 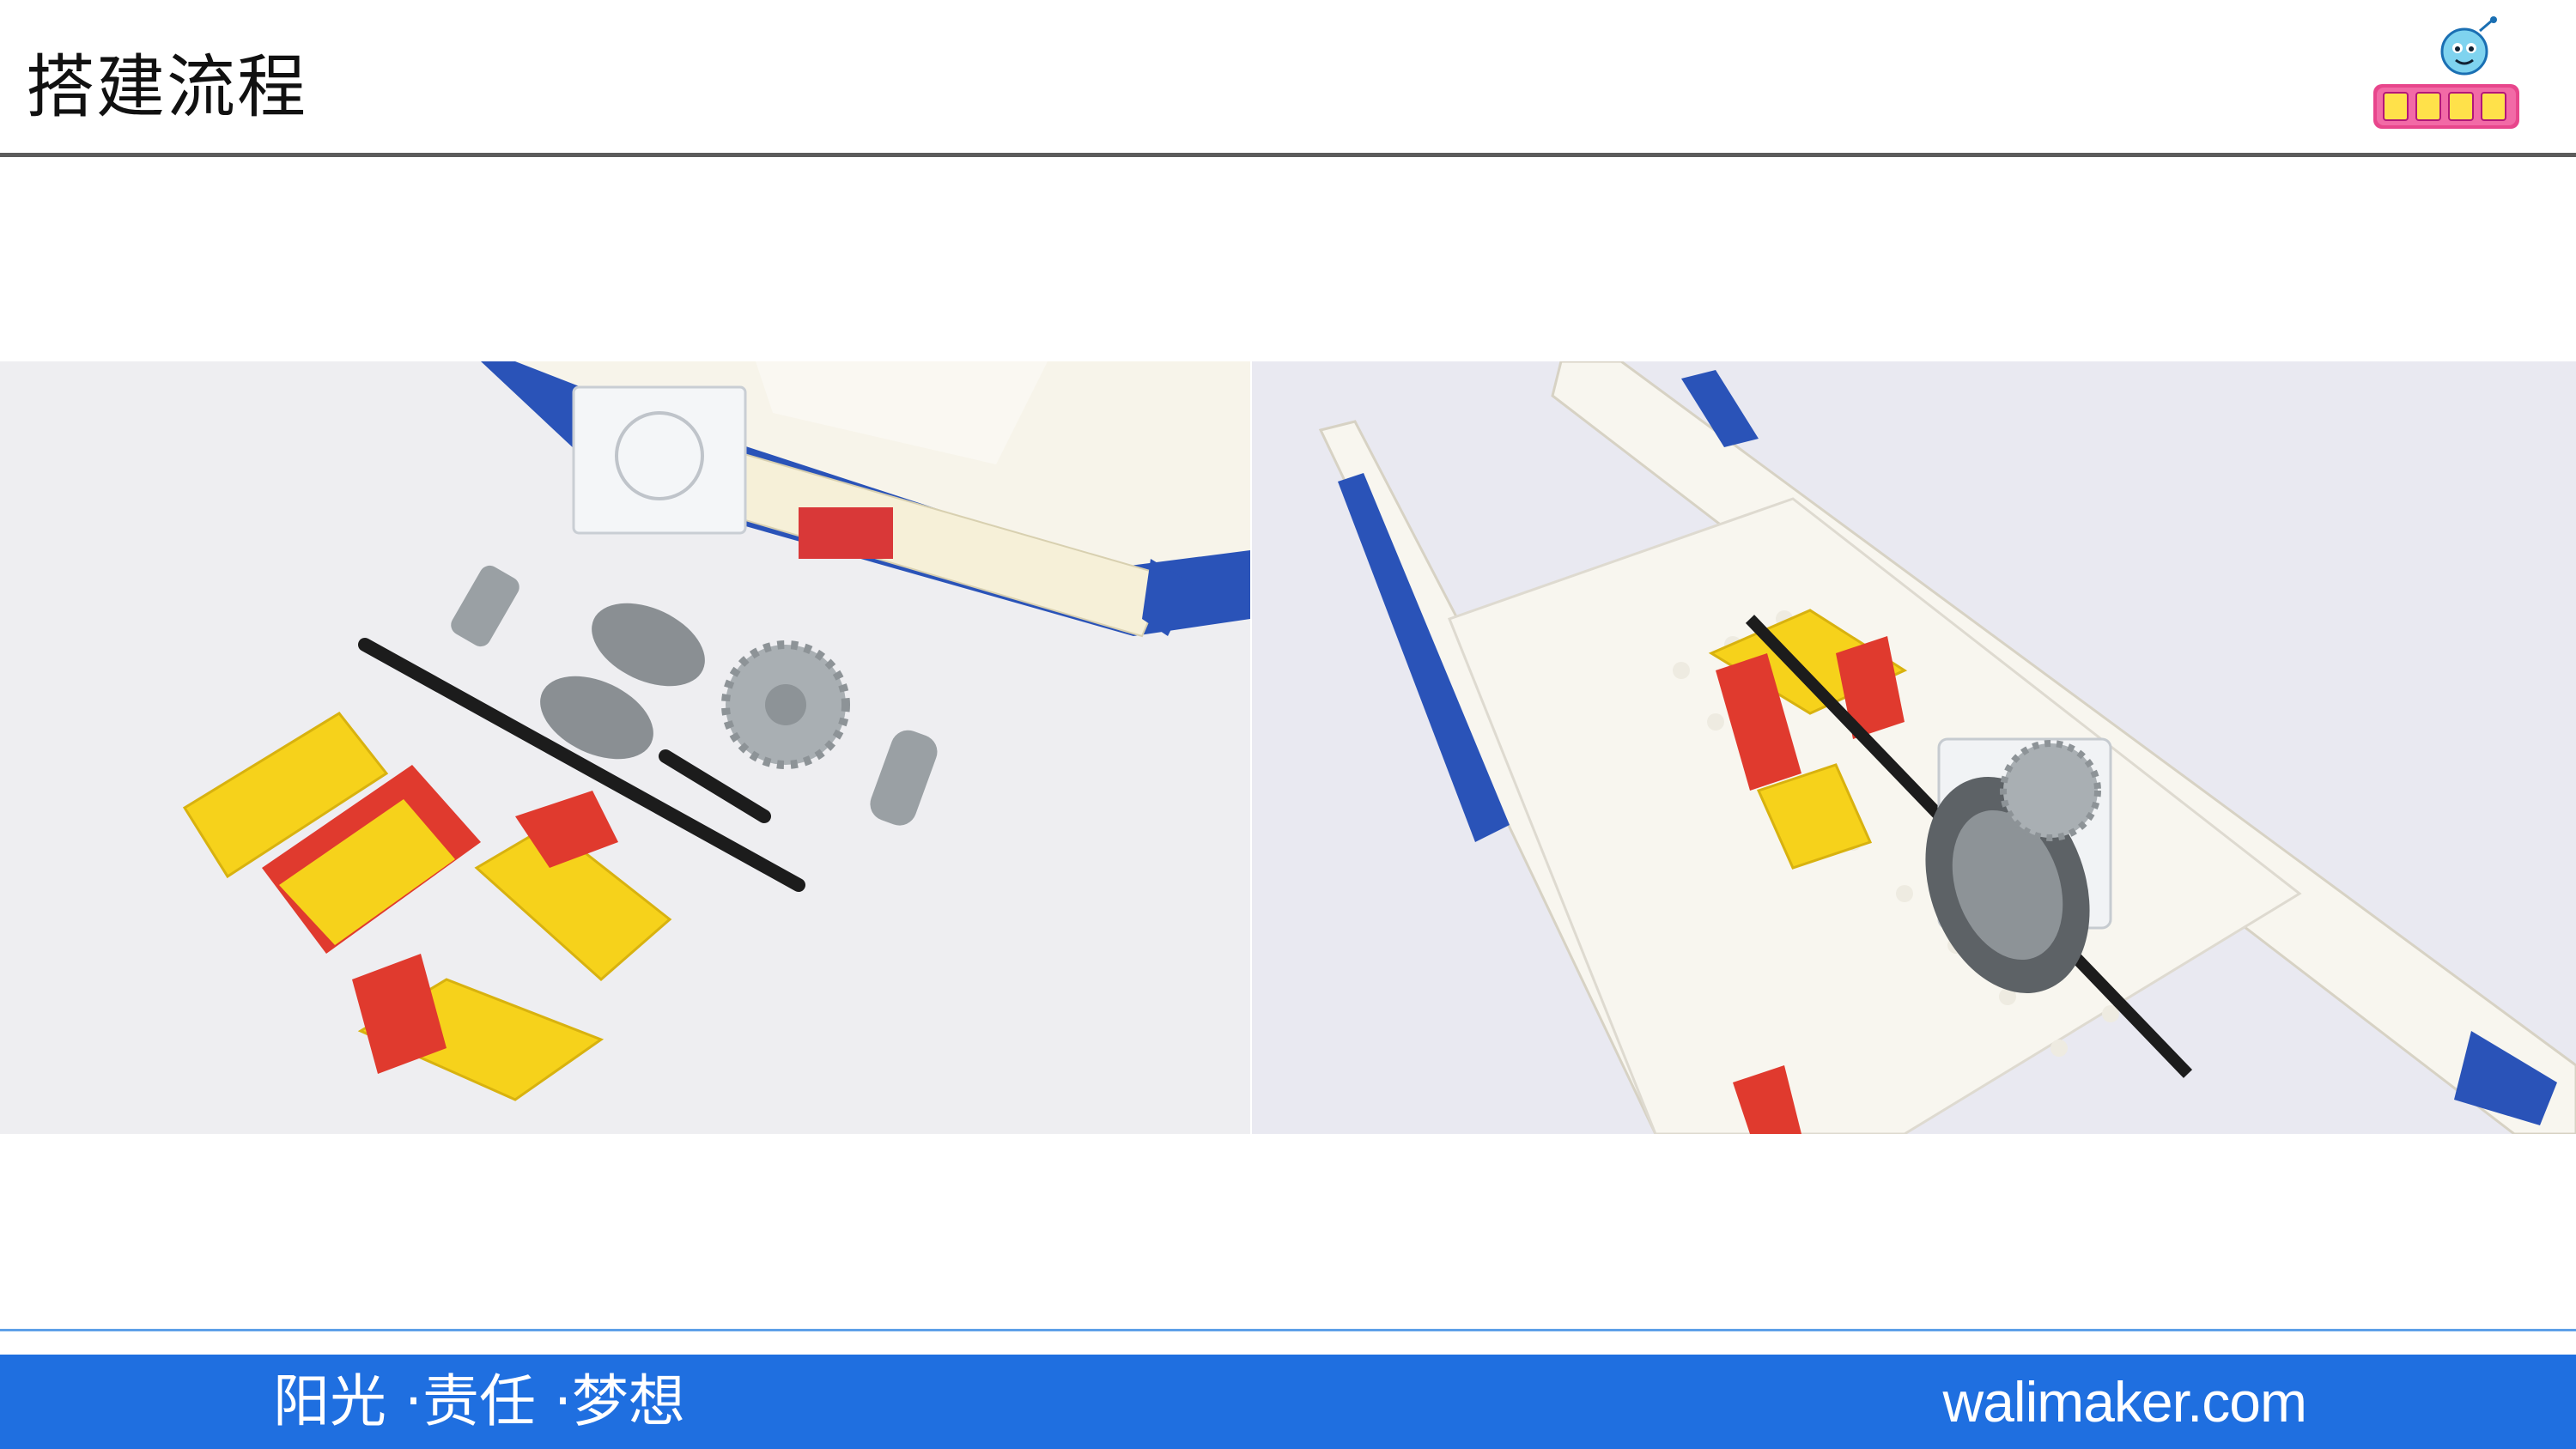 What do you see at coordinates (1288, 76) in the screenshot?
I see `header: 搭建流程` at bounding box center [1288, 76].